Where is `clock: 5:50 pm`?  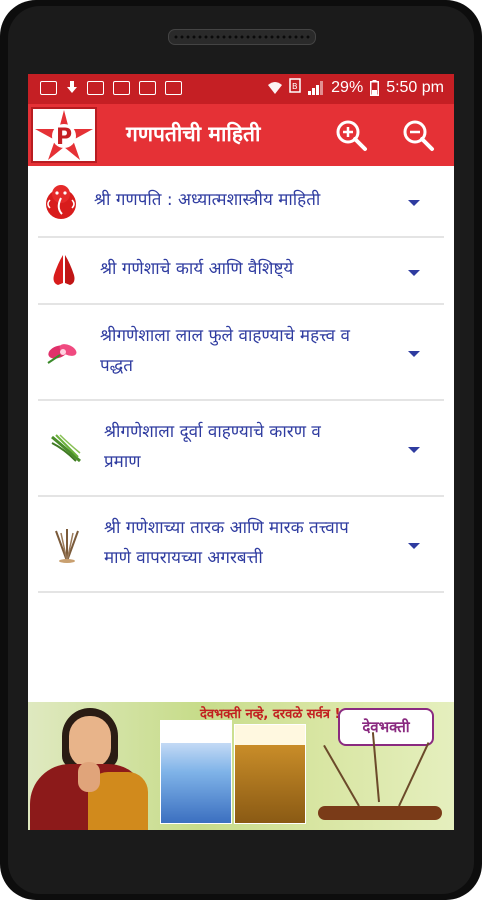
clock: 5:50 pm is located at coordinates (415, 87).